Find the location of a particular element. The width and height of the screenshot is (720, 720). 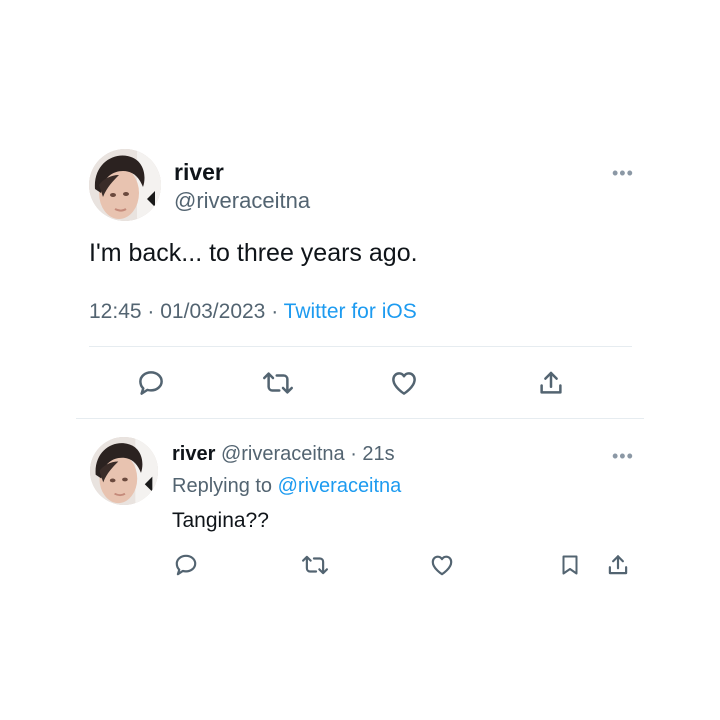

reply-header: river @riveraceitna · 21s is located at coordinates (283, 454).